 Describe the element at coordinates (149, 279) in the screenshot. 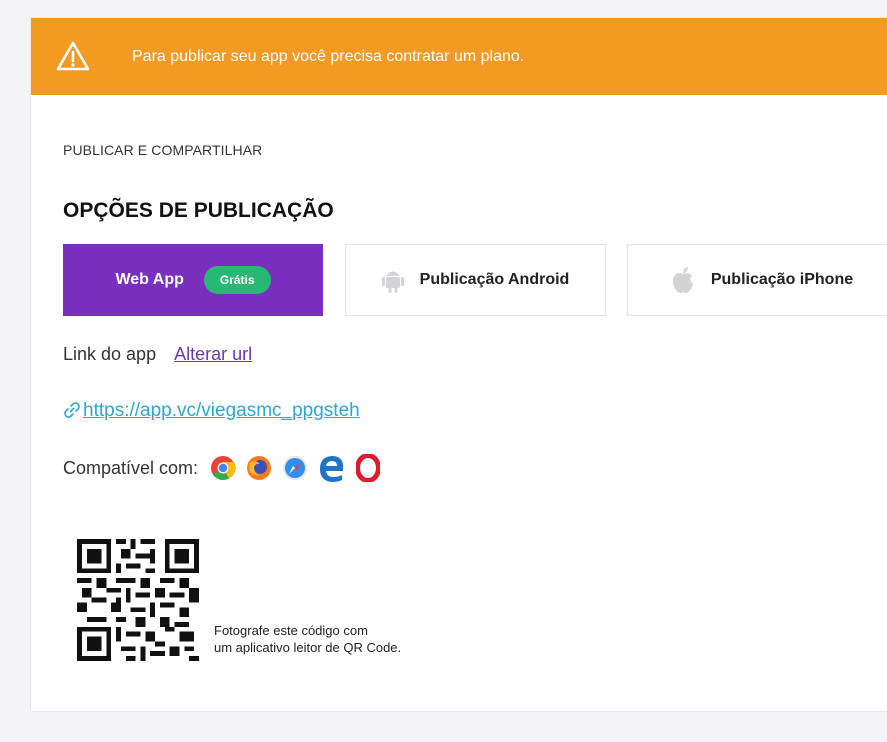

I see `web-app-label: Web App` at that location.